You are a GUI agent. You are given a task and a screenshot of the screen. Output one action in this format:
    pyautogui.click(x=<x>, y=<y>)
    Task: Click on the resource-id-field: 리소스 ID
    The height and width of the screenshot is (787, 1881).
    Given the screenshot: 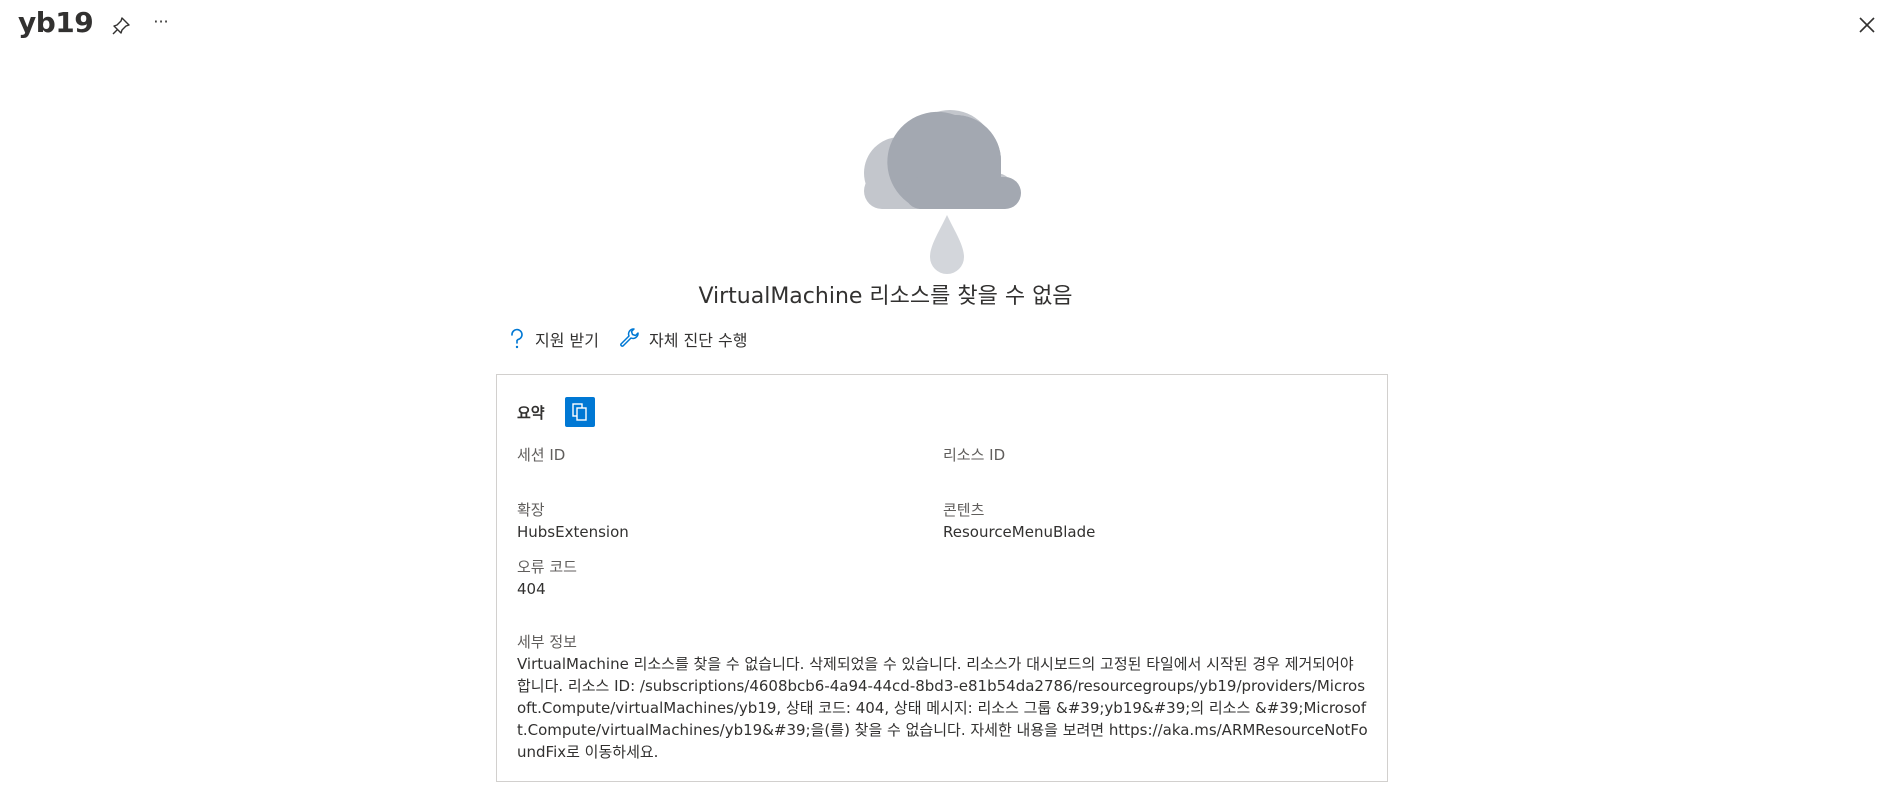 What is the action you would take?
    pyautogui.click(x=974, y=455)
    